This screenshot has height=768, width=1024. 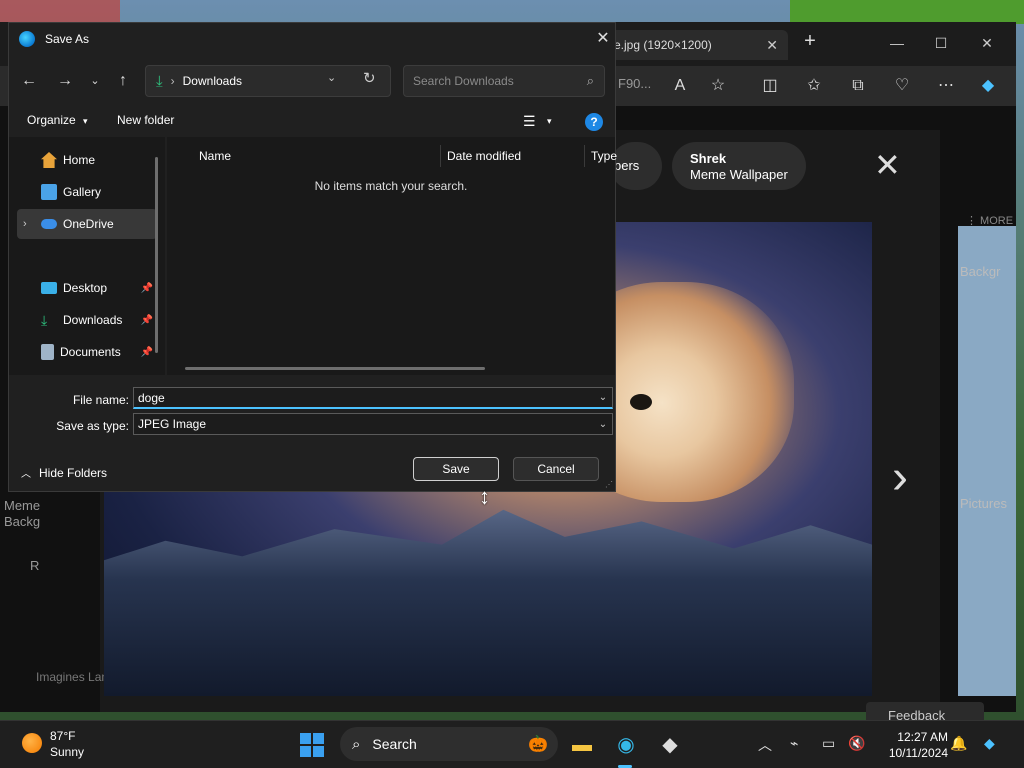 What do you see at coordinates (335, 368) in the screenshot?
I see `file-list-horizontal-scrollbar` at bounding box center [335, 368].